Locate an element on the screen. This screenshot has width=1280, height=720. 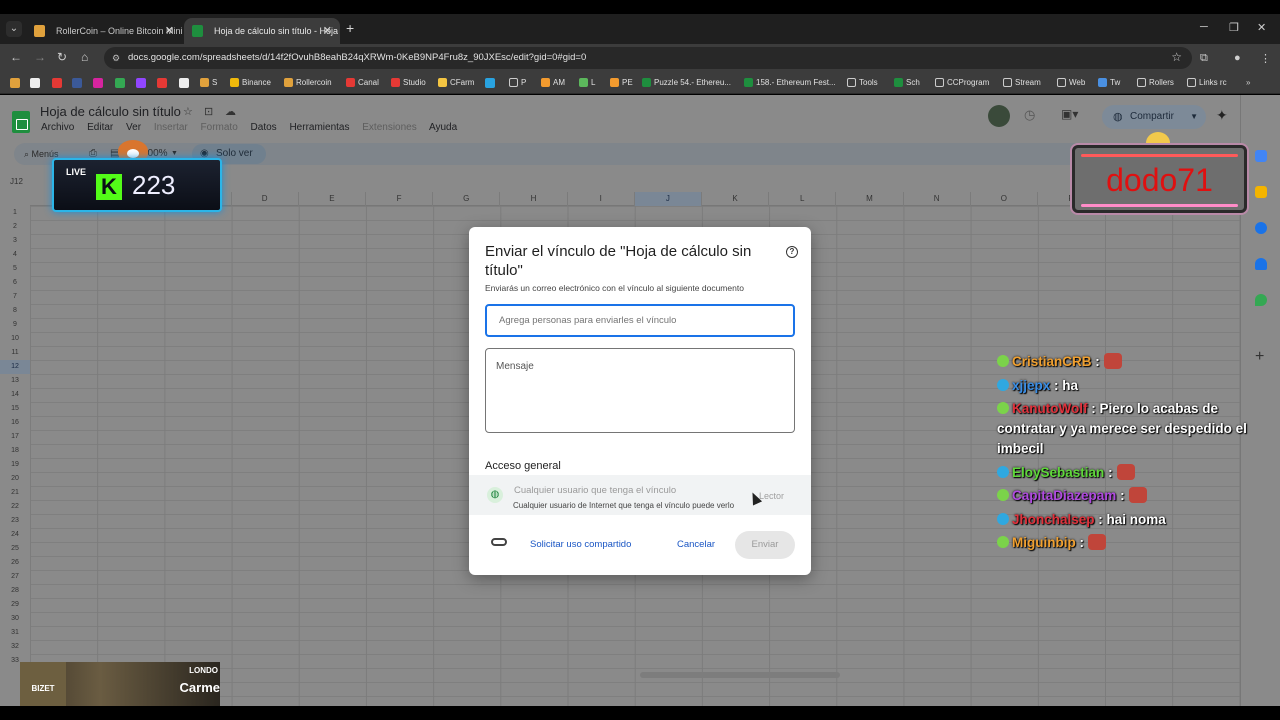
bookmark-s: S is located at coordinates (208, 83).